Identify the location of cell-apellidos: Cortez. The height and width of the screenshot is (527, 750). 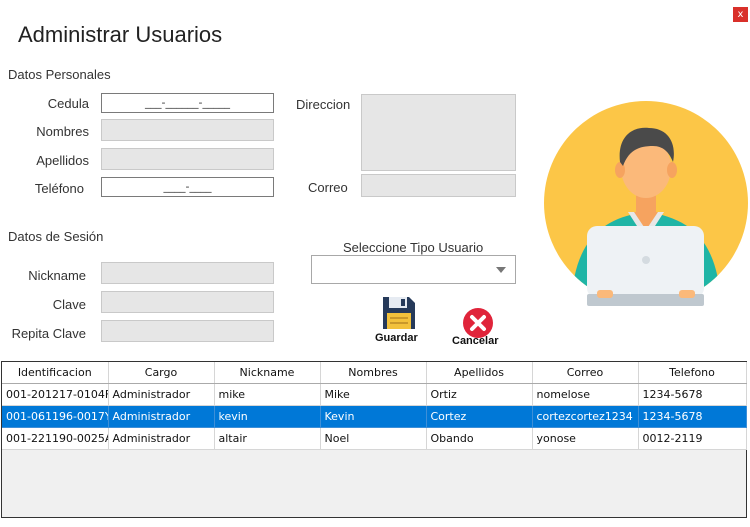
(479, 416).